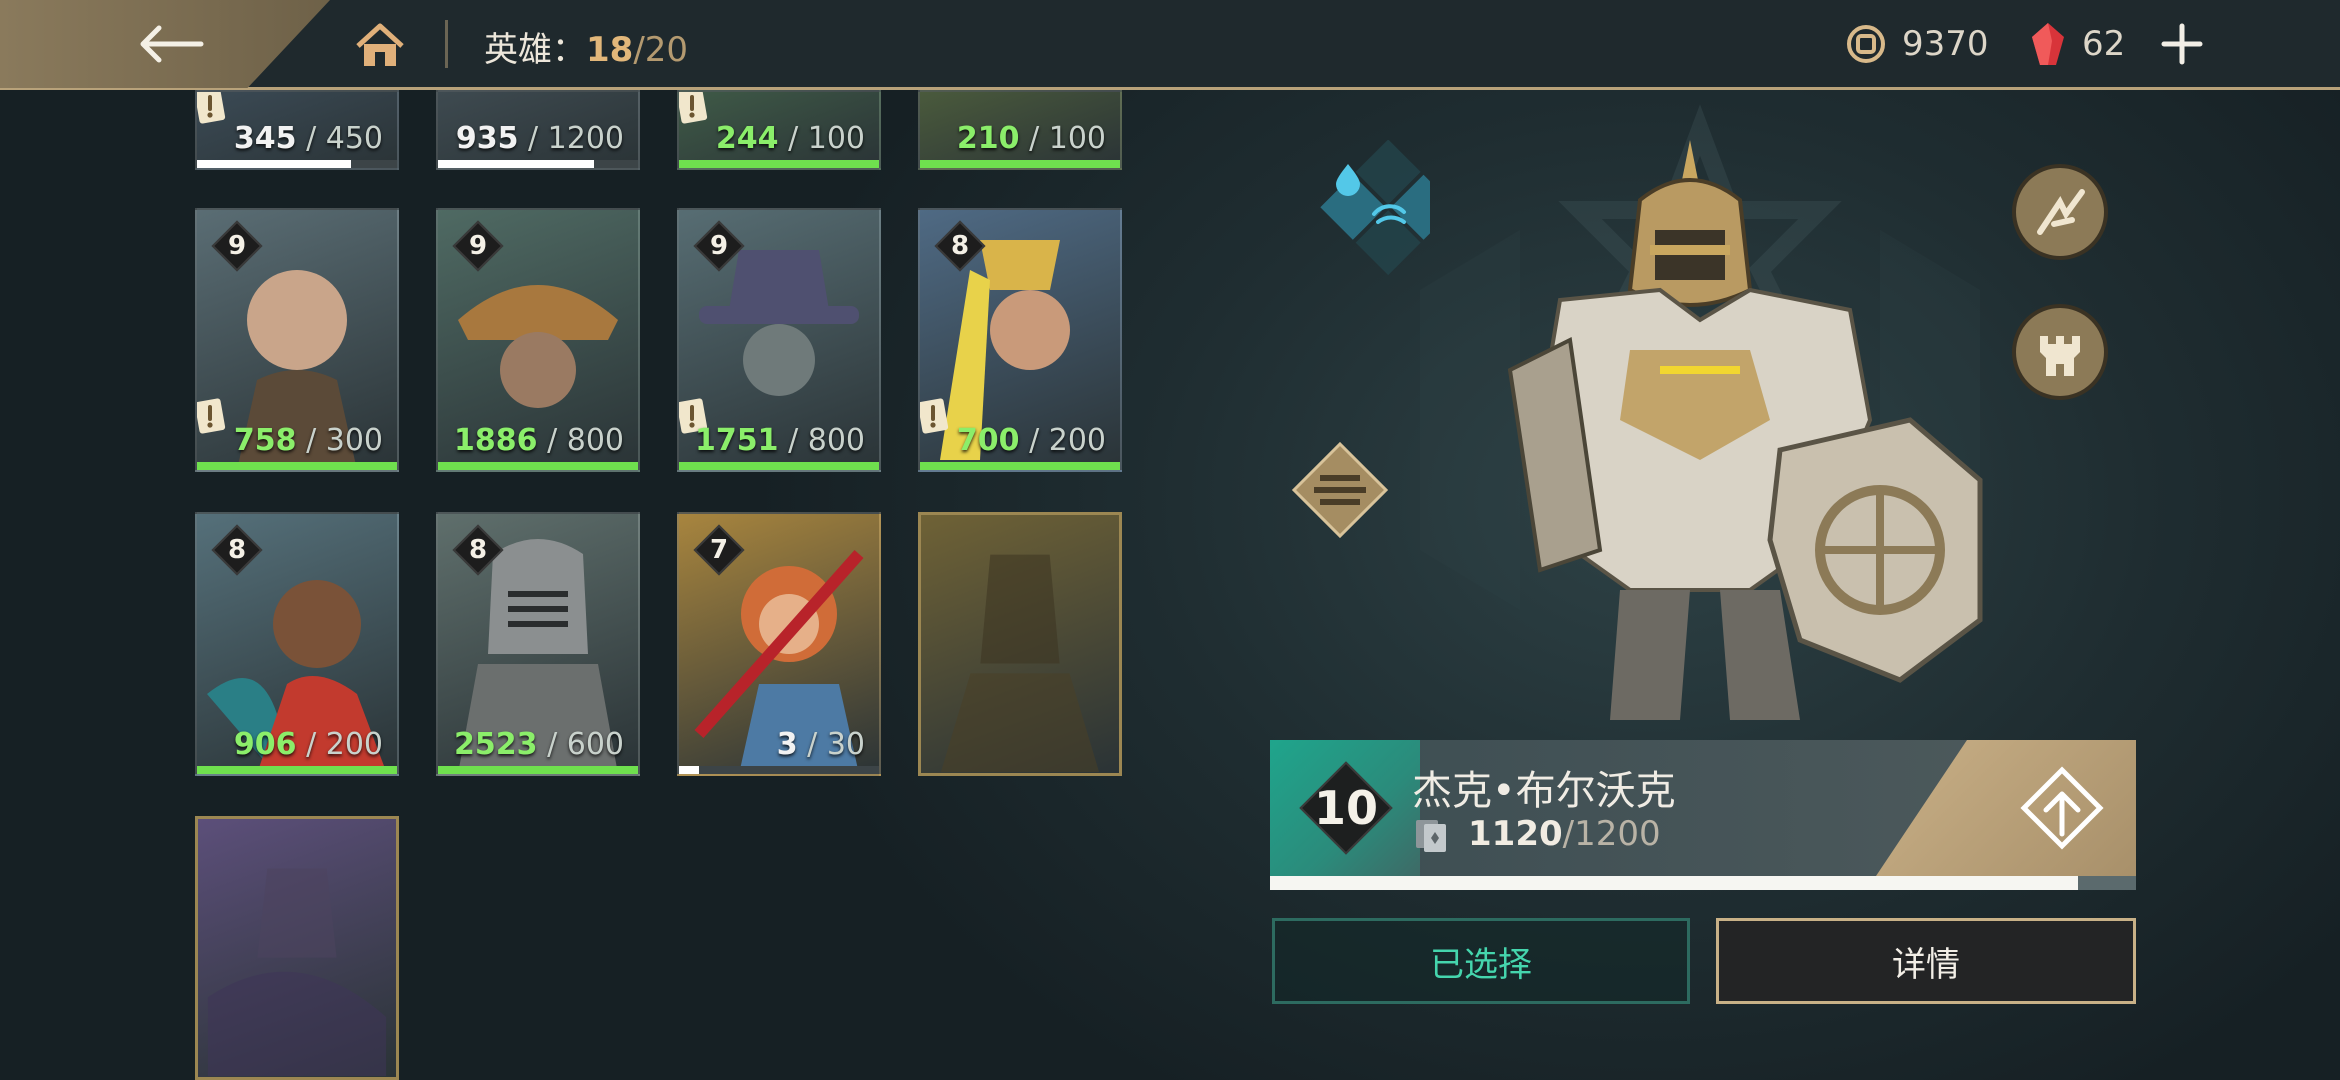 The image size is (2340, 1080). Describe the element at coordinates (265, 138) in the screenshot. I see `hero-card-shards-current: 345` at that location.